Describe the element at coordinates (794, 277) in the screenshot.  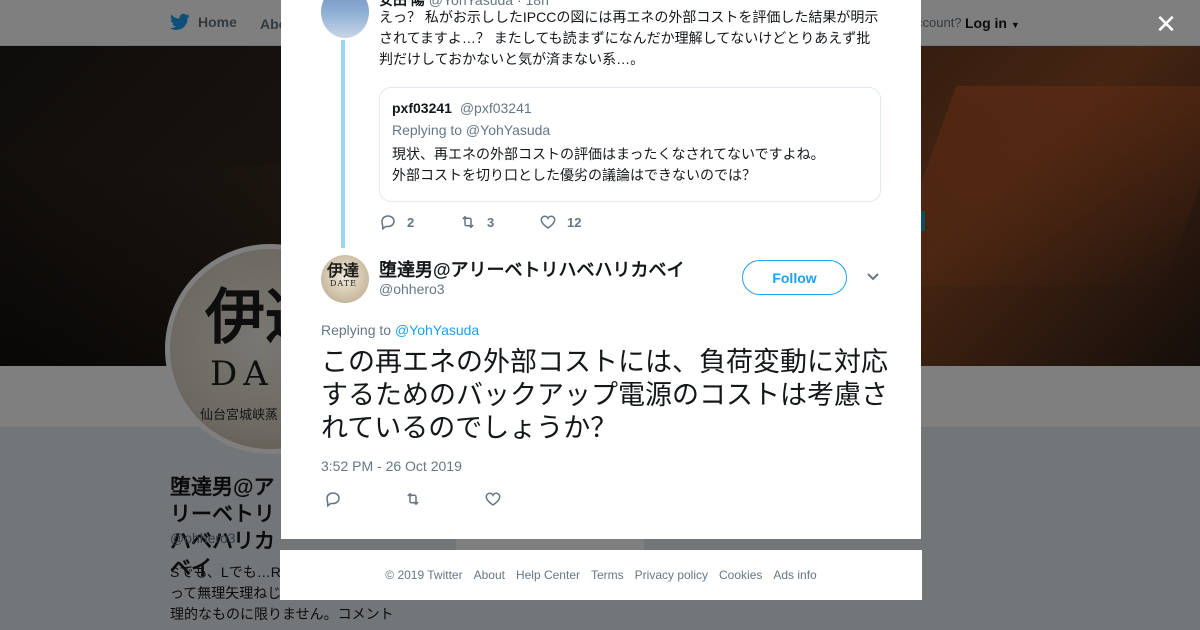
I see `follow-button: Follow` at that location.